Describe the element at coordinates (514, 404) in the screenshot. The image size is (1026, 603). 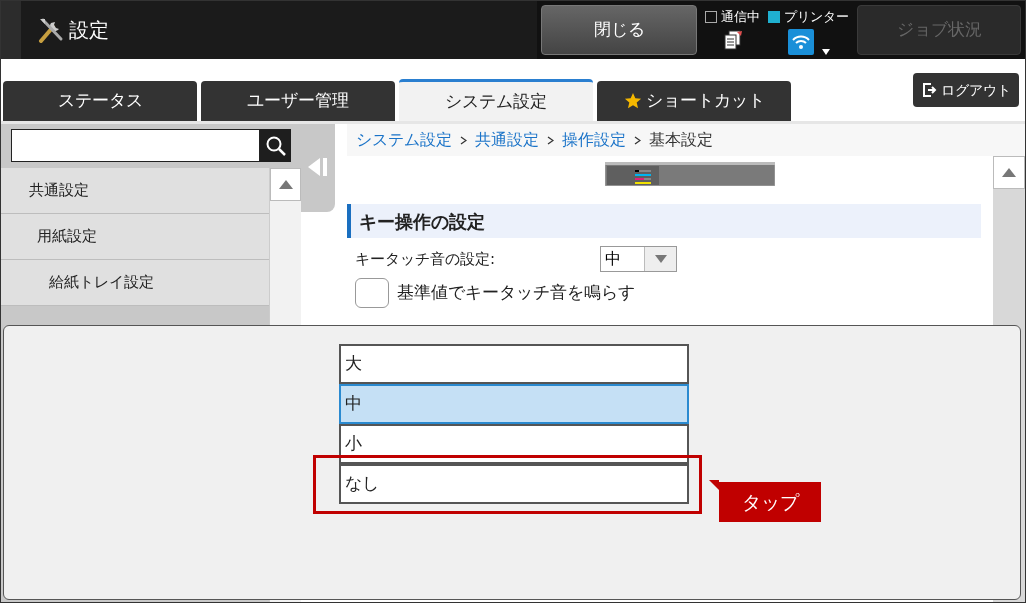
I see `dropdown-option: 中` at that location.